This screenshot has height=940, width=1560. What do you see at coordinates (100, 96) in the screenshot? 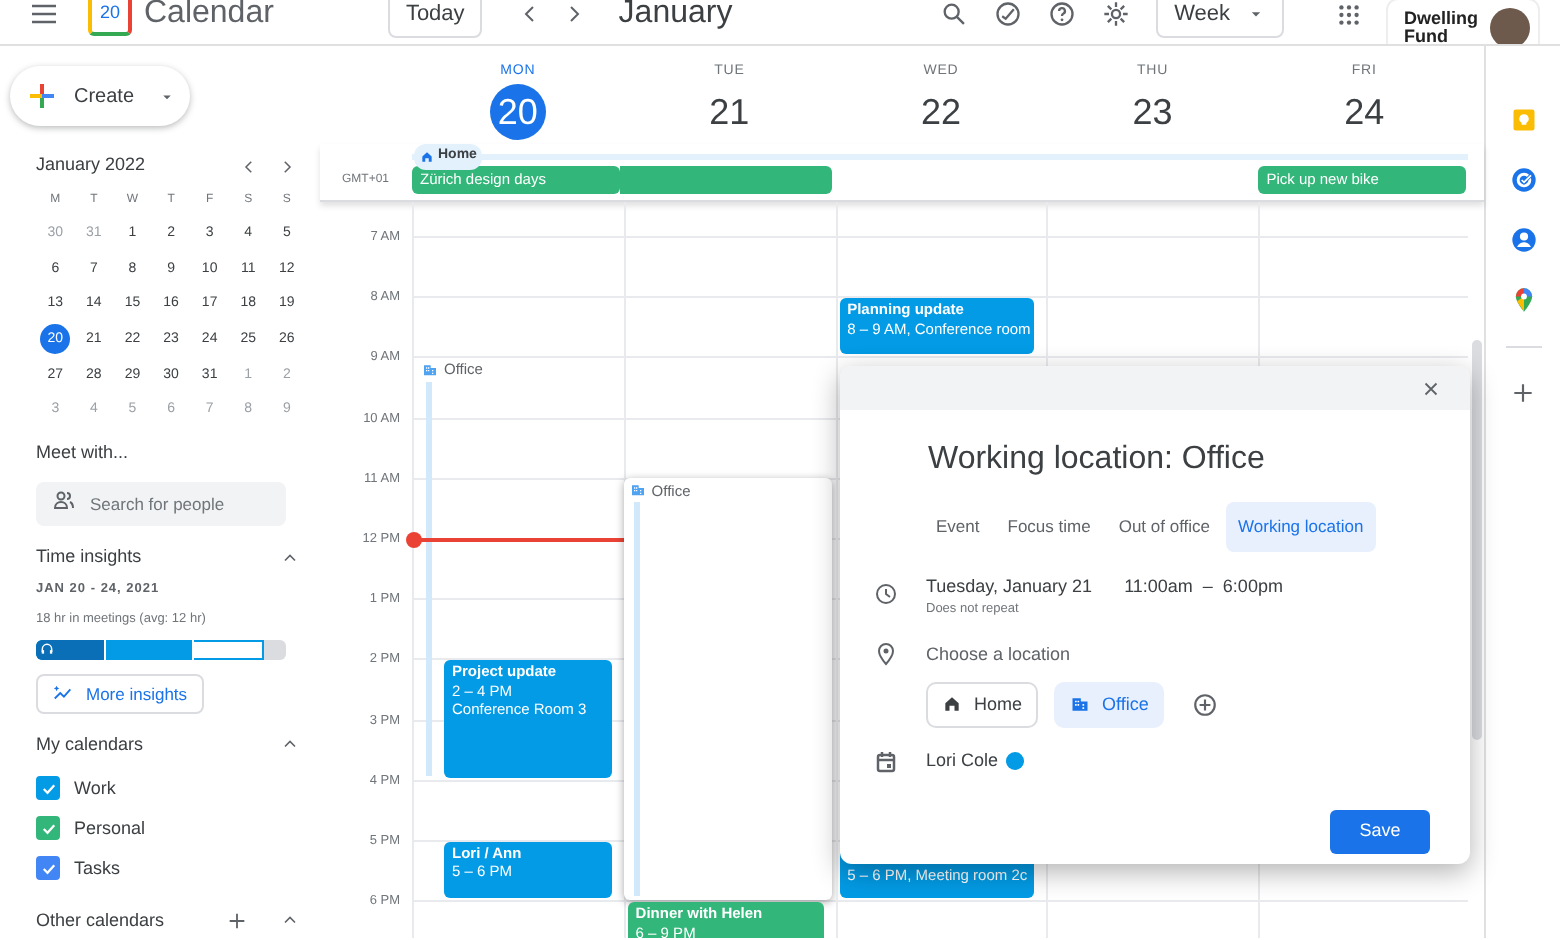
I see `create-button: Create` at bounding box center [100, 96].